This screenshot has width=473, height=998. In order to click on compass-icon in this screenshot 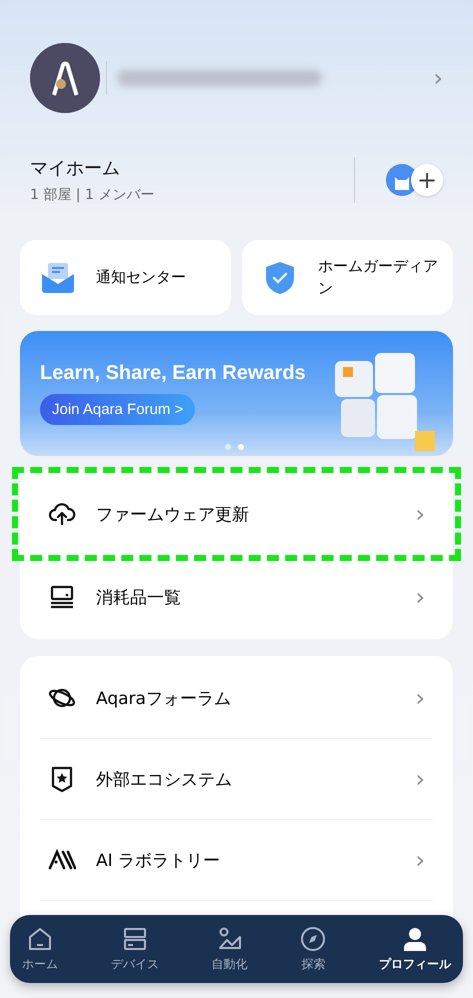, I will do `click(313, 939)`.